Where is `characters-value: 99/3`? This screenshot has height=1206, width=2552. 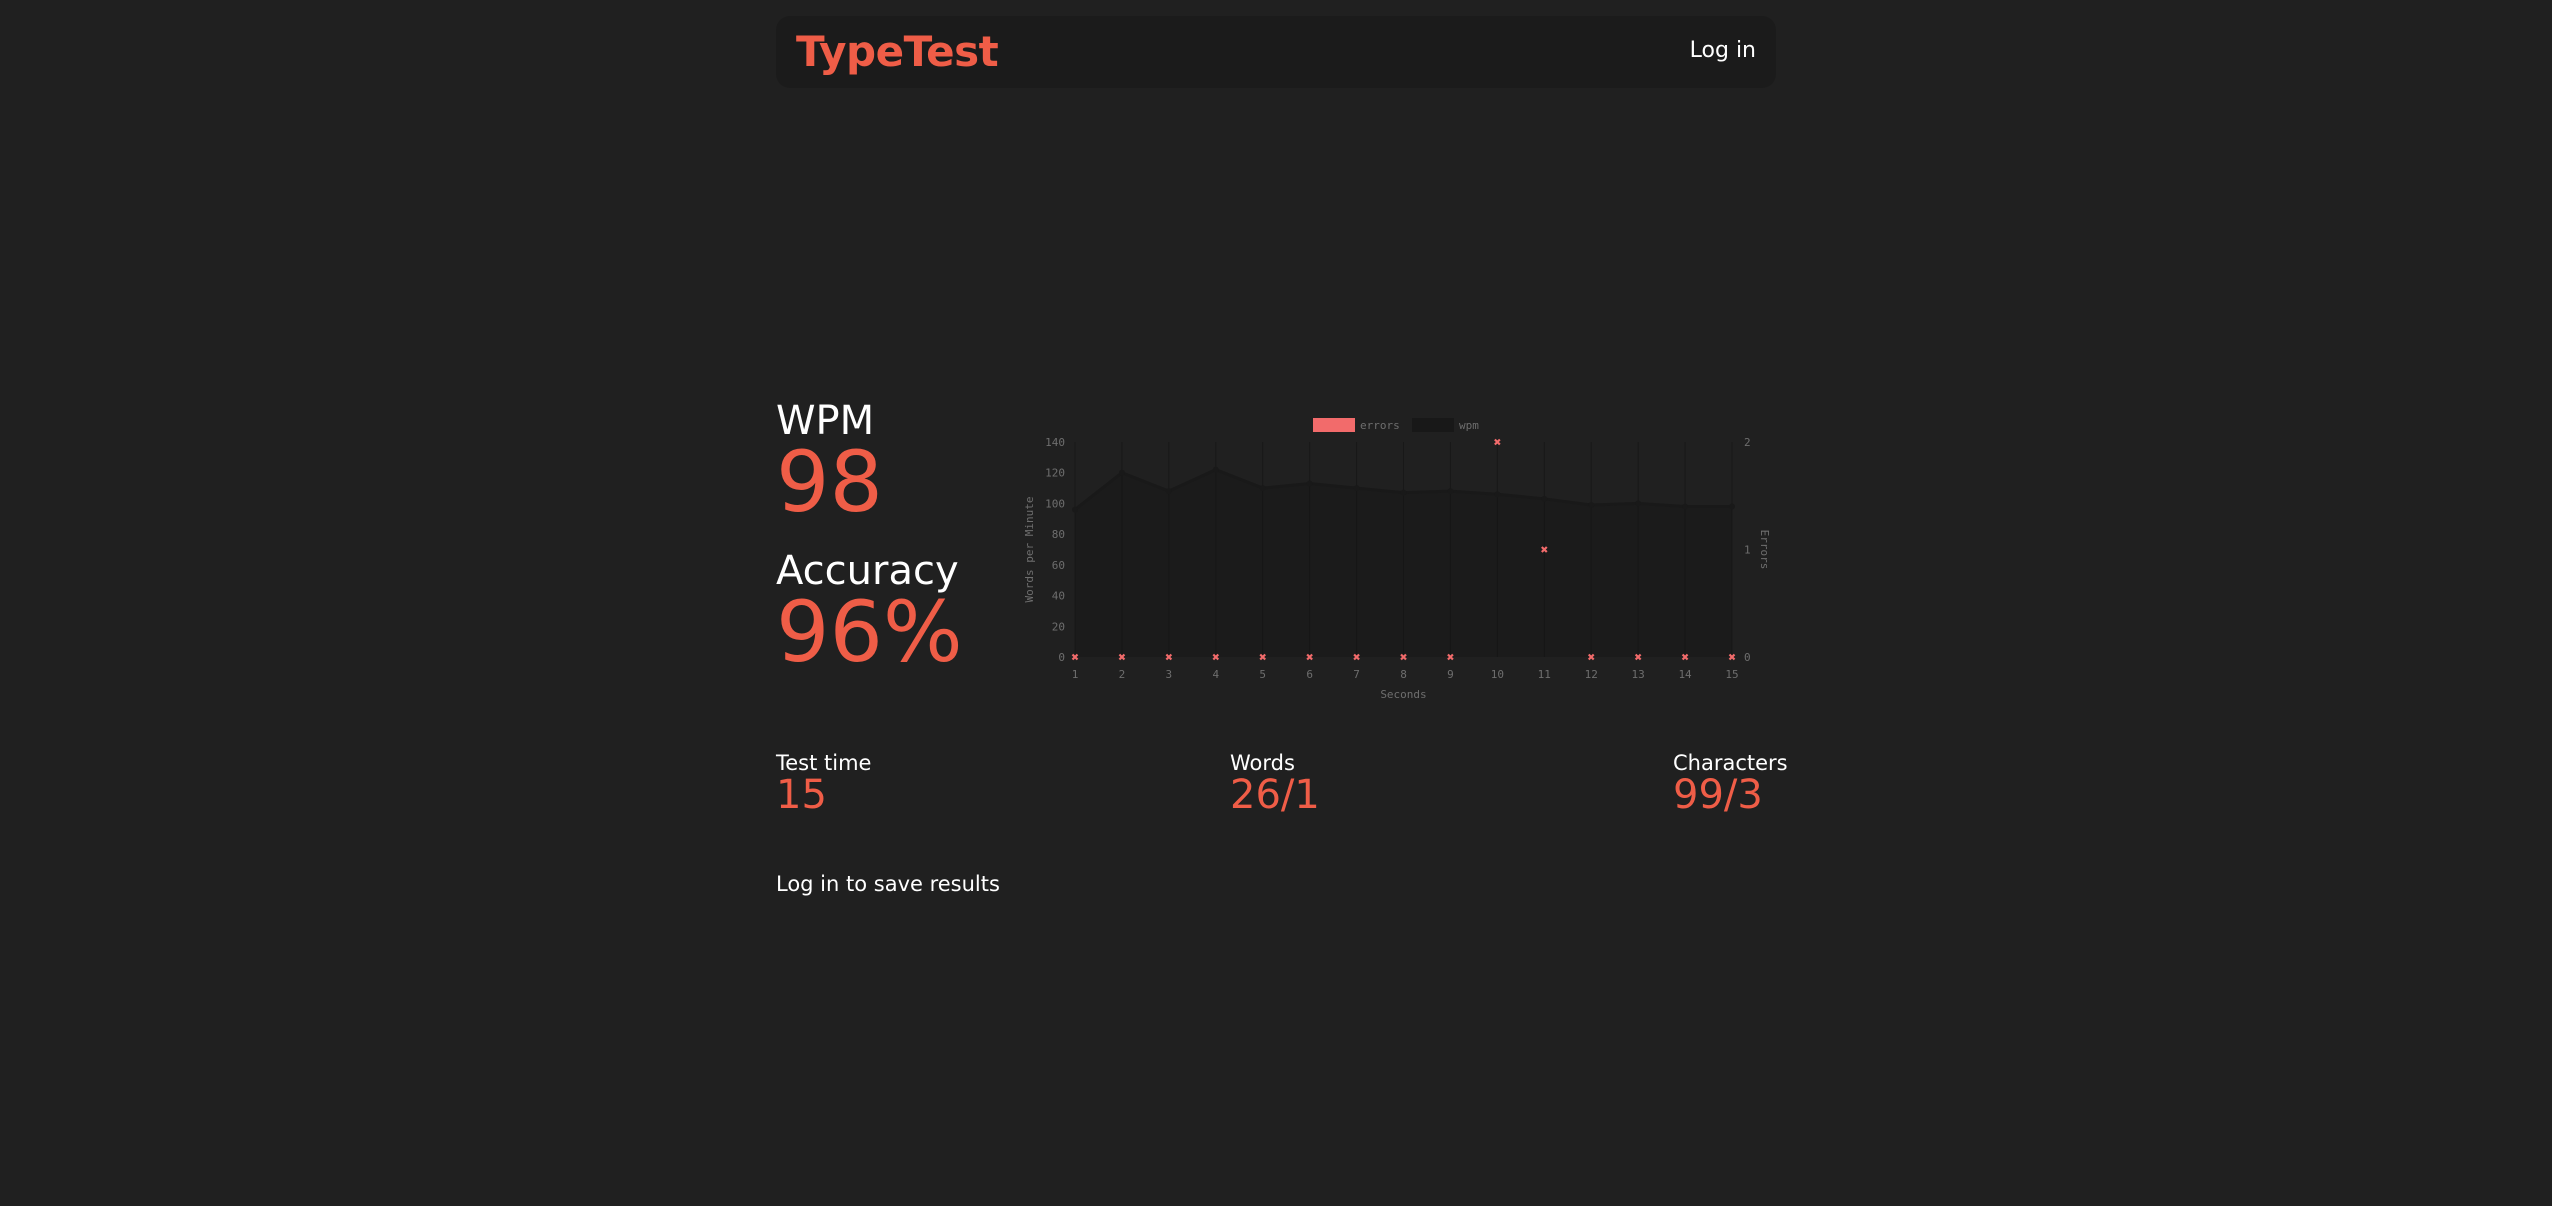 characters-value: 99/3 is located at coordinates (1718, 795).